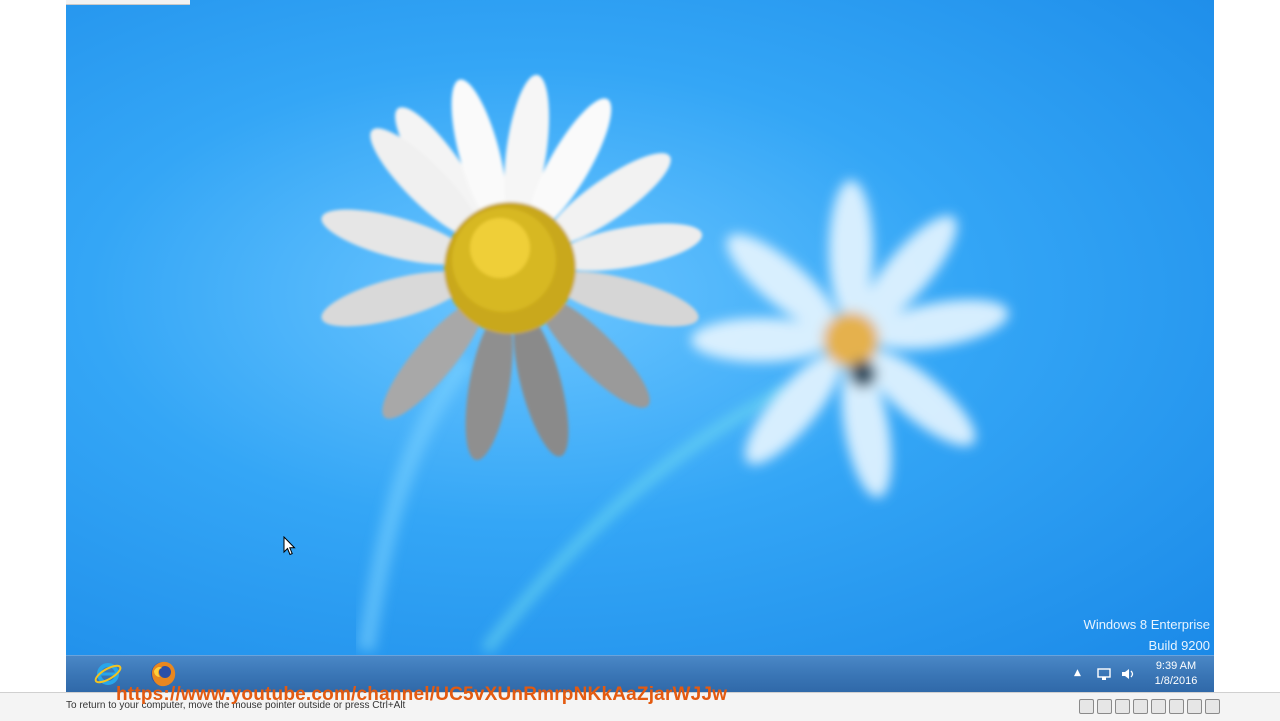 This screenshot has width=1280, height=721. What do you see at coordinates (1104, 706) in the screenshot?
I see `cd-icon` at bounding box center [1104, 706].